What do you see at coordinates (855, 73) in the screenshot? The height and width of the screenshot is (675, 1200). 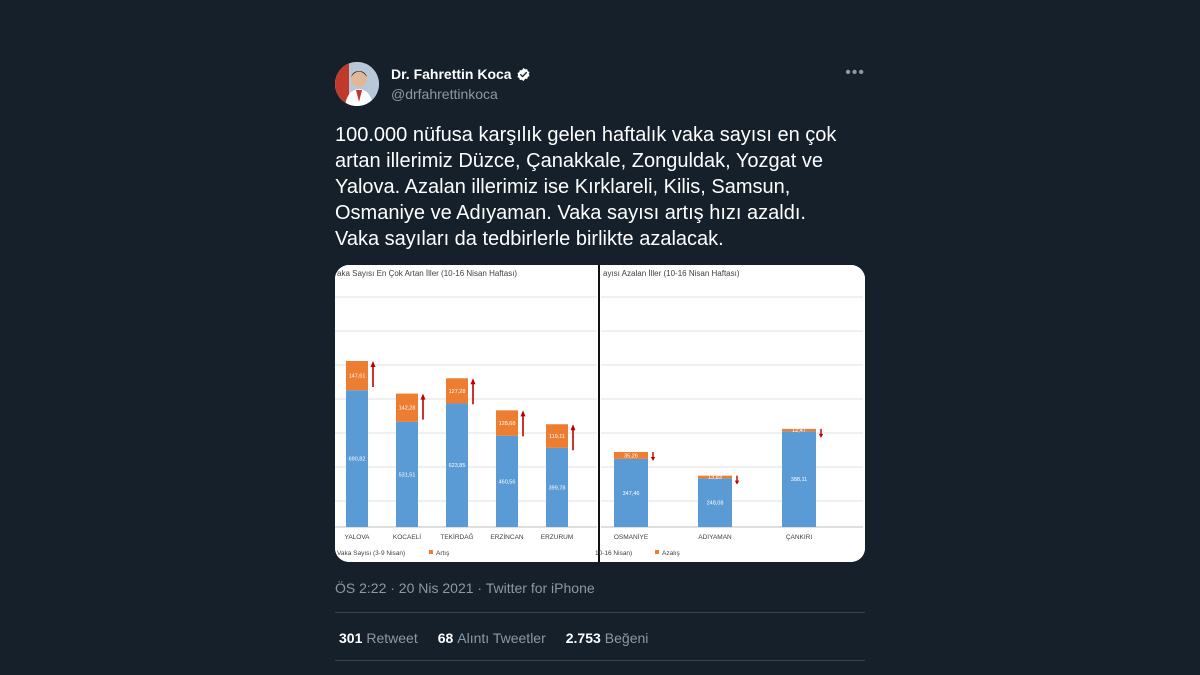 I see `more-options-icon: •••` at bounding box center [855, 73].